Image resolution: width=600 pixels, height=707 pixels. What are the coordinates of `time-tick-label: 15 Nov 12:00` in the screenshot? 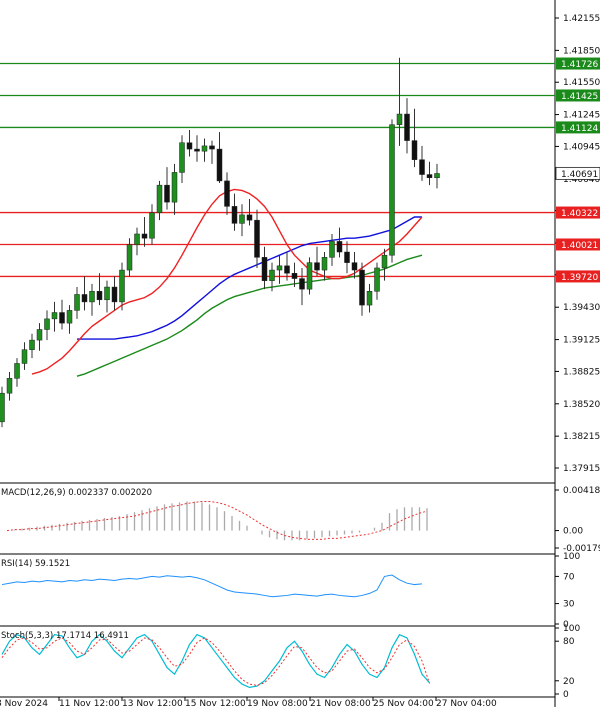 It's located at (215, 703).